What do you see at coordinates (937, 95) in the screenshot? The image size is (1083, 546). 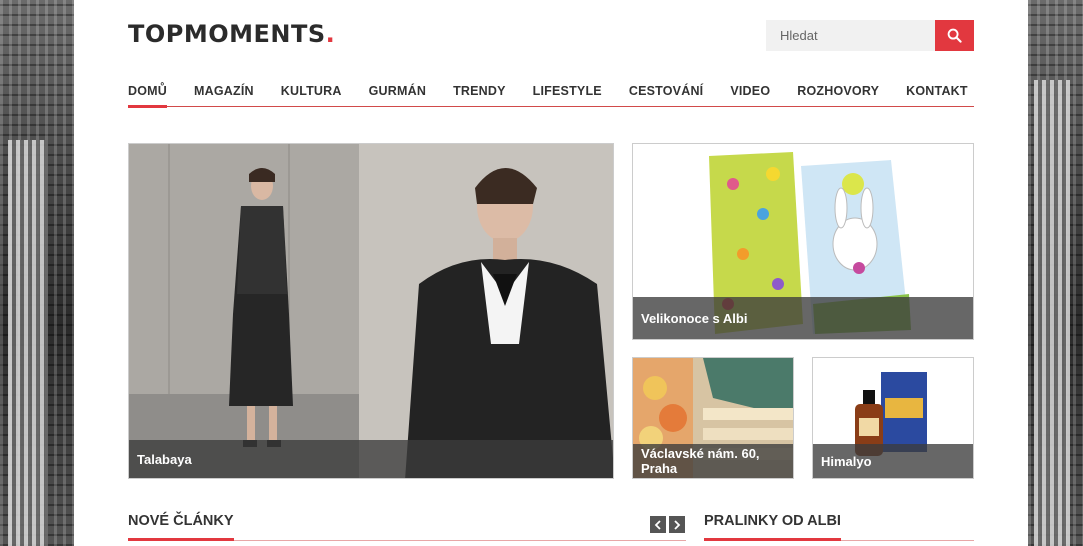 I see `nav-item-kontakt: KONTAKT` at bounding box center [937, 95].